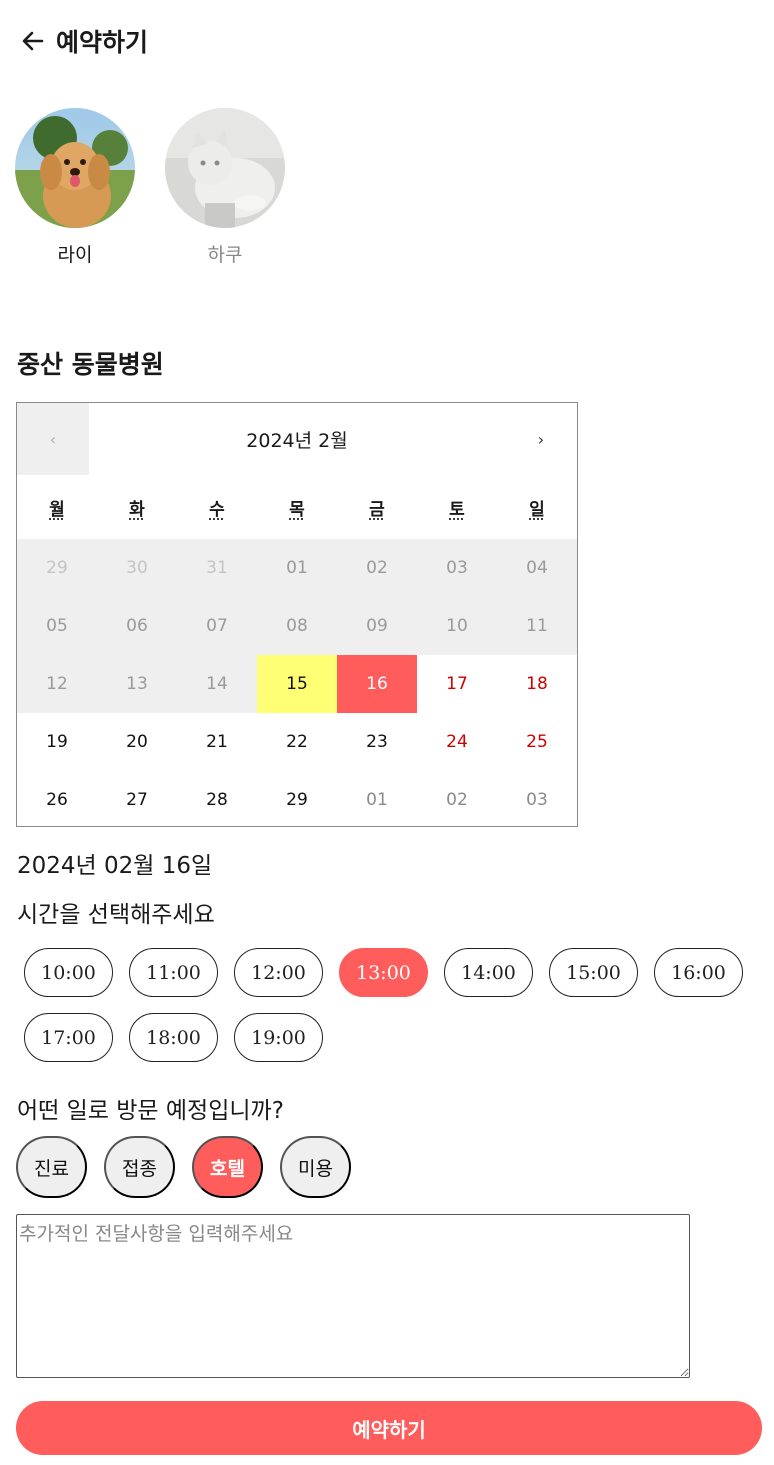 Image resolution: width=774 pixels, height=1465 pixels. I want to click on time-slot-button-selected: 13:00, so click(383, 972).